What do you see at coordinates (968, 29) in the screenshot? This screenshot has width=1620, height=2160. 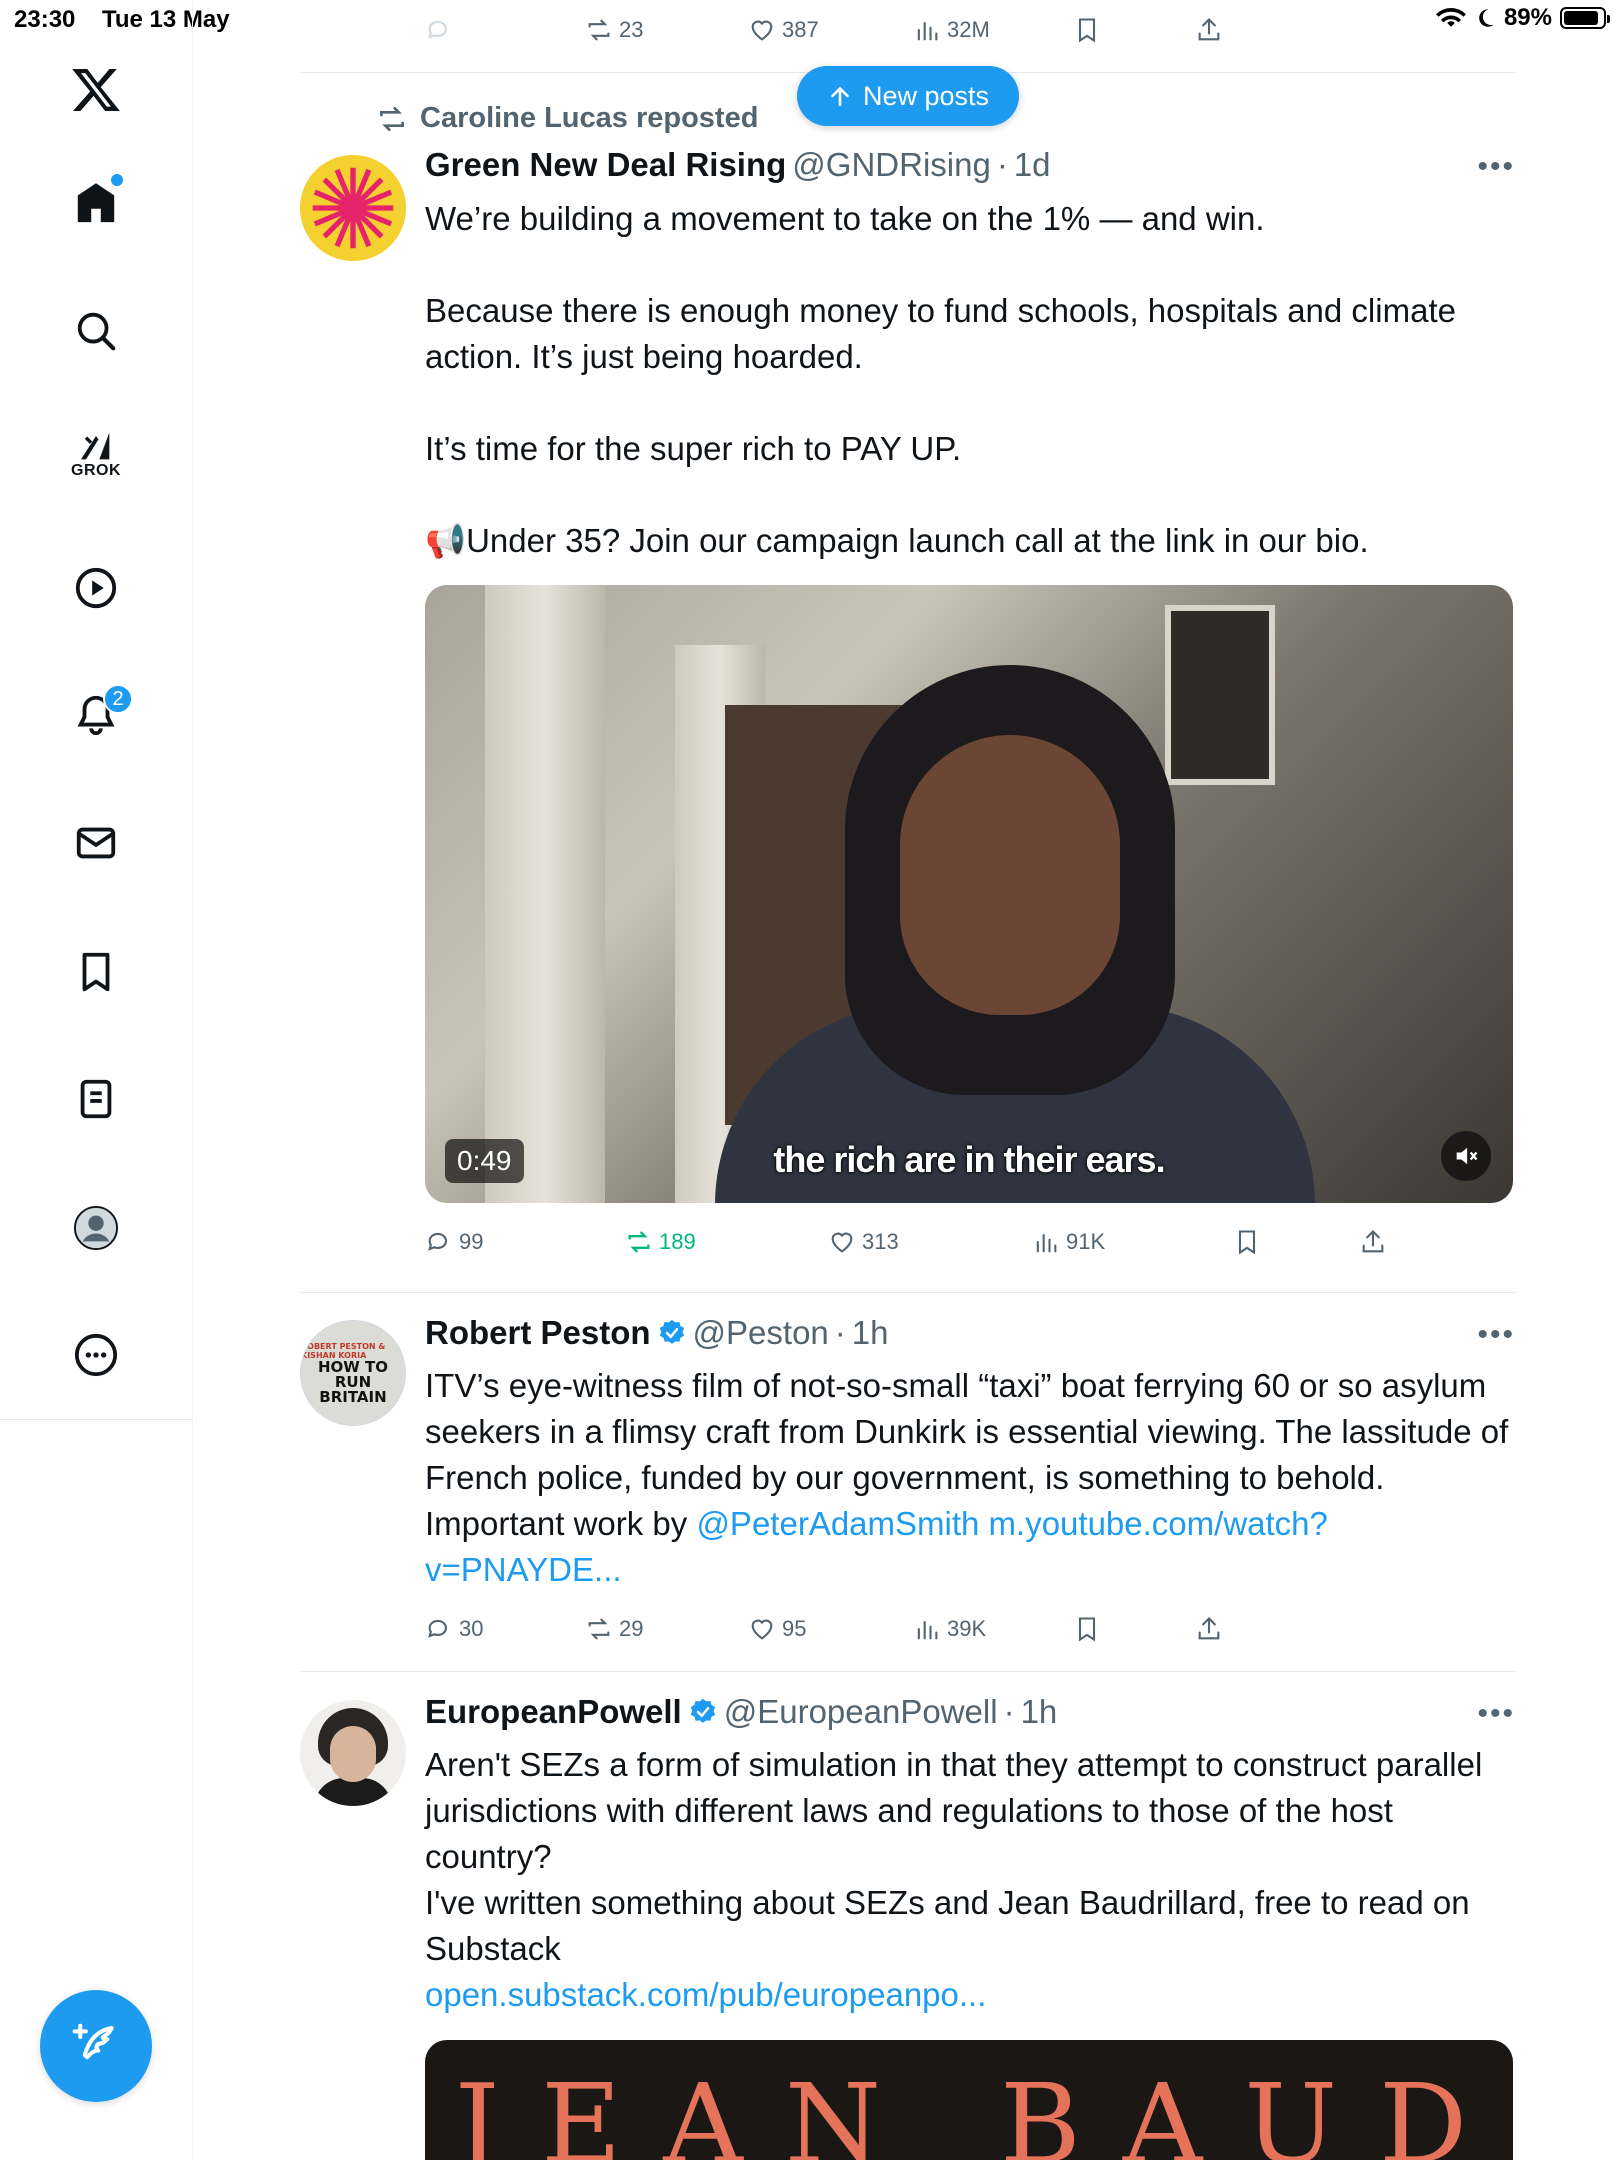 I see `views-count: 32M` at bounding box center [968, 29].